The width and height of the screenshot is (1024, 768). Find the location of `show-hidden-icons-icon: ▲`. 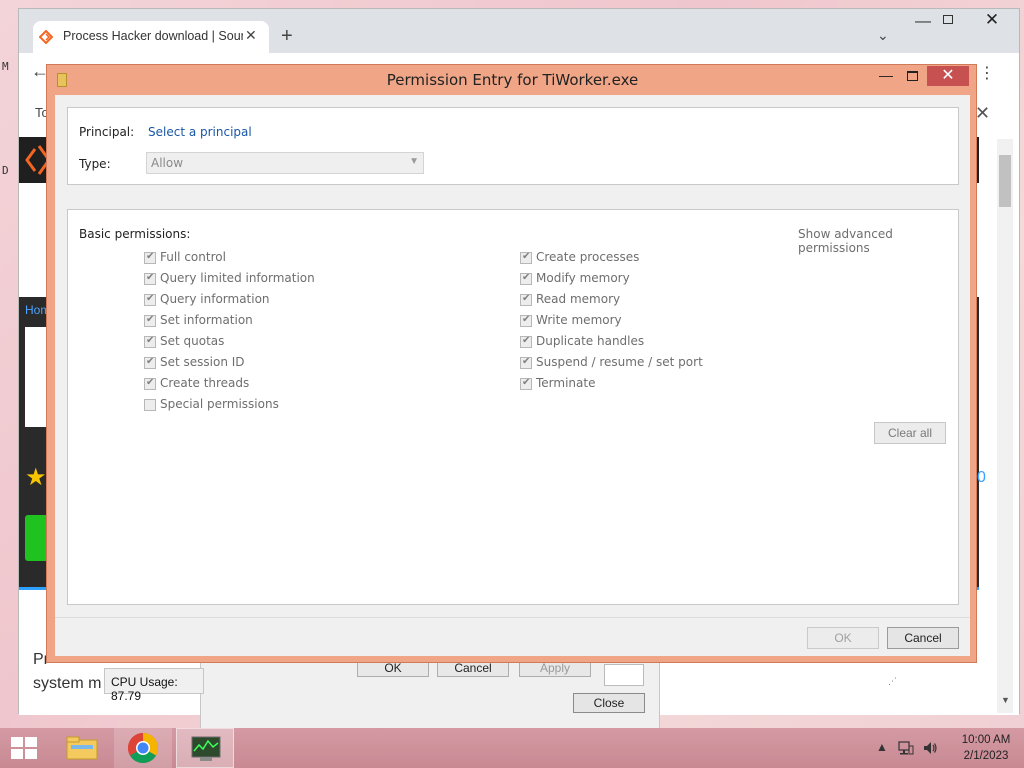

show-hidden-icons-icon: ▲ is located at coordinates (882, 747).